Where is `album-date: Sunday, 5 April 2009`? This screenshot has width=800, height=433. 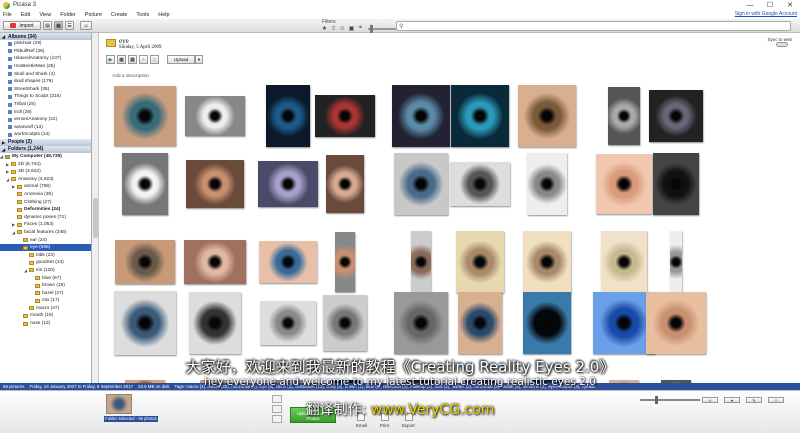
album-date: Sunday, 5 April 2009 is located at coordinates (140, 47).